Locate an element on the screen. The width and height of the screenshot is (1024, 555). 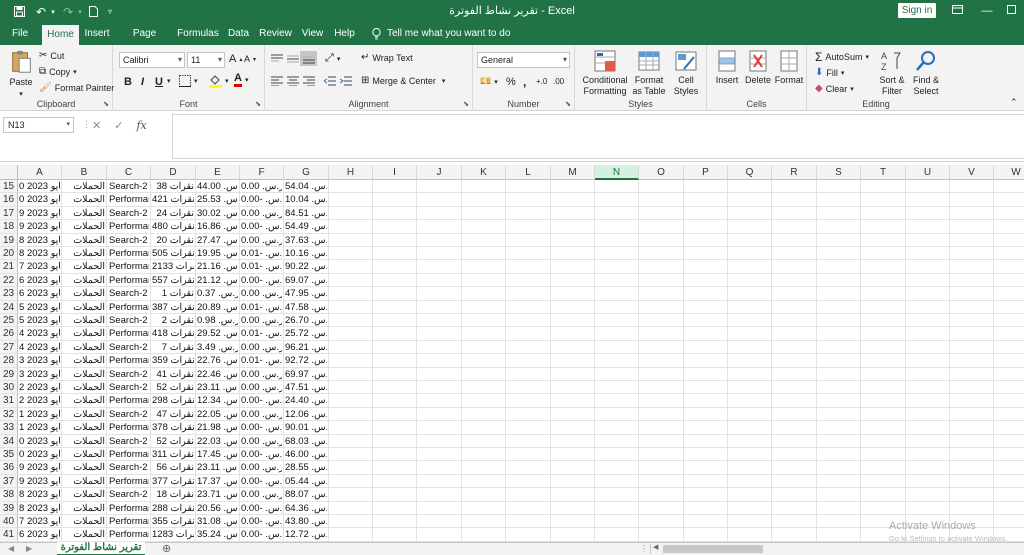
cell-g: ر.س.‏ 54.04 is located at coordinates (306, 186).